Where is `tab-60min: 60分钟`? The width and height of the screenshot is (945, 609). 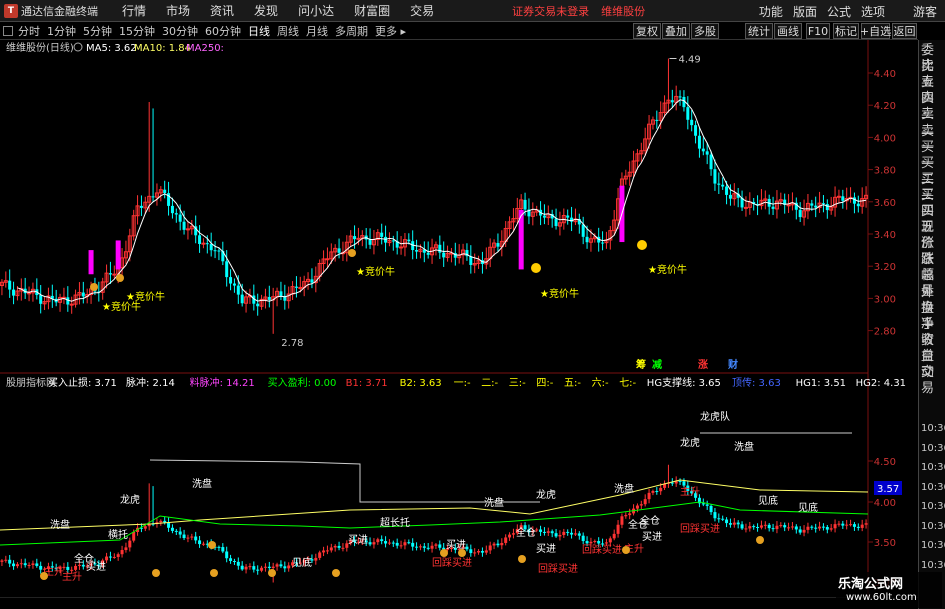
tab-60min: 60分钟 is located at coordinates (223, 31).